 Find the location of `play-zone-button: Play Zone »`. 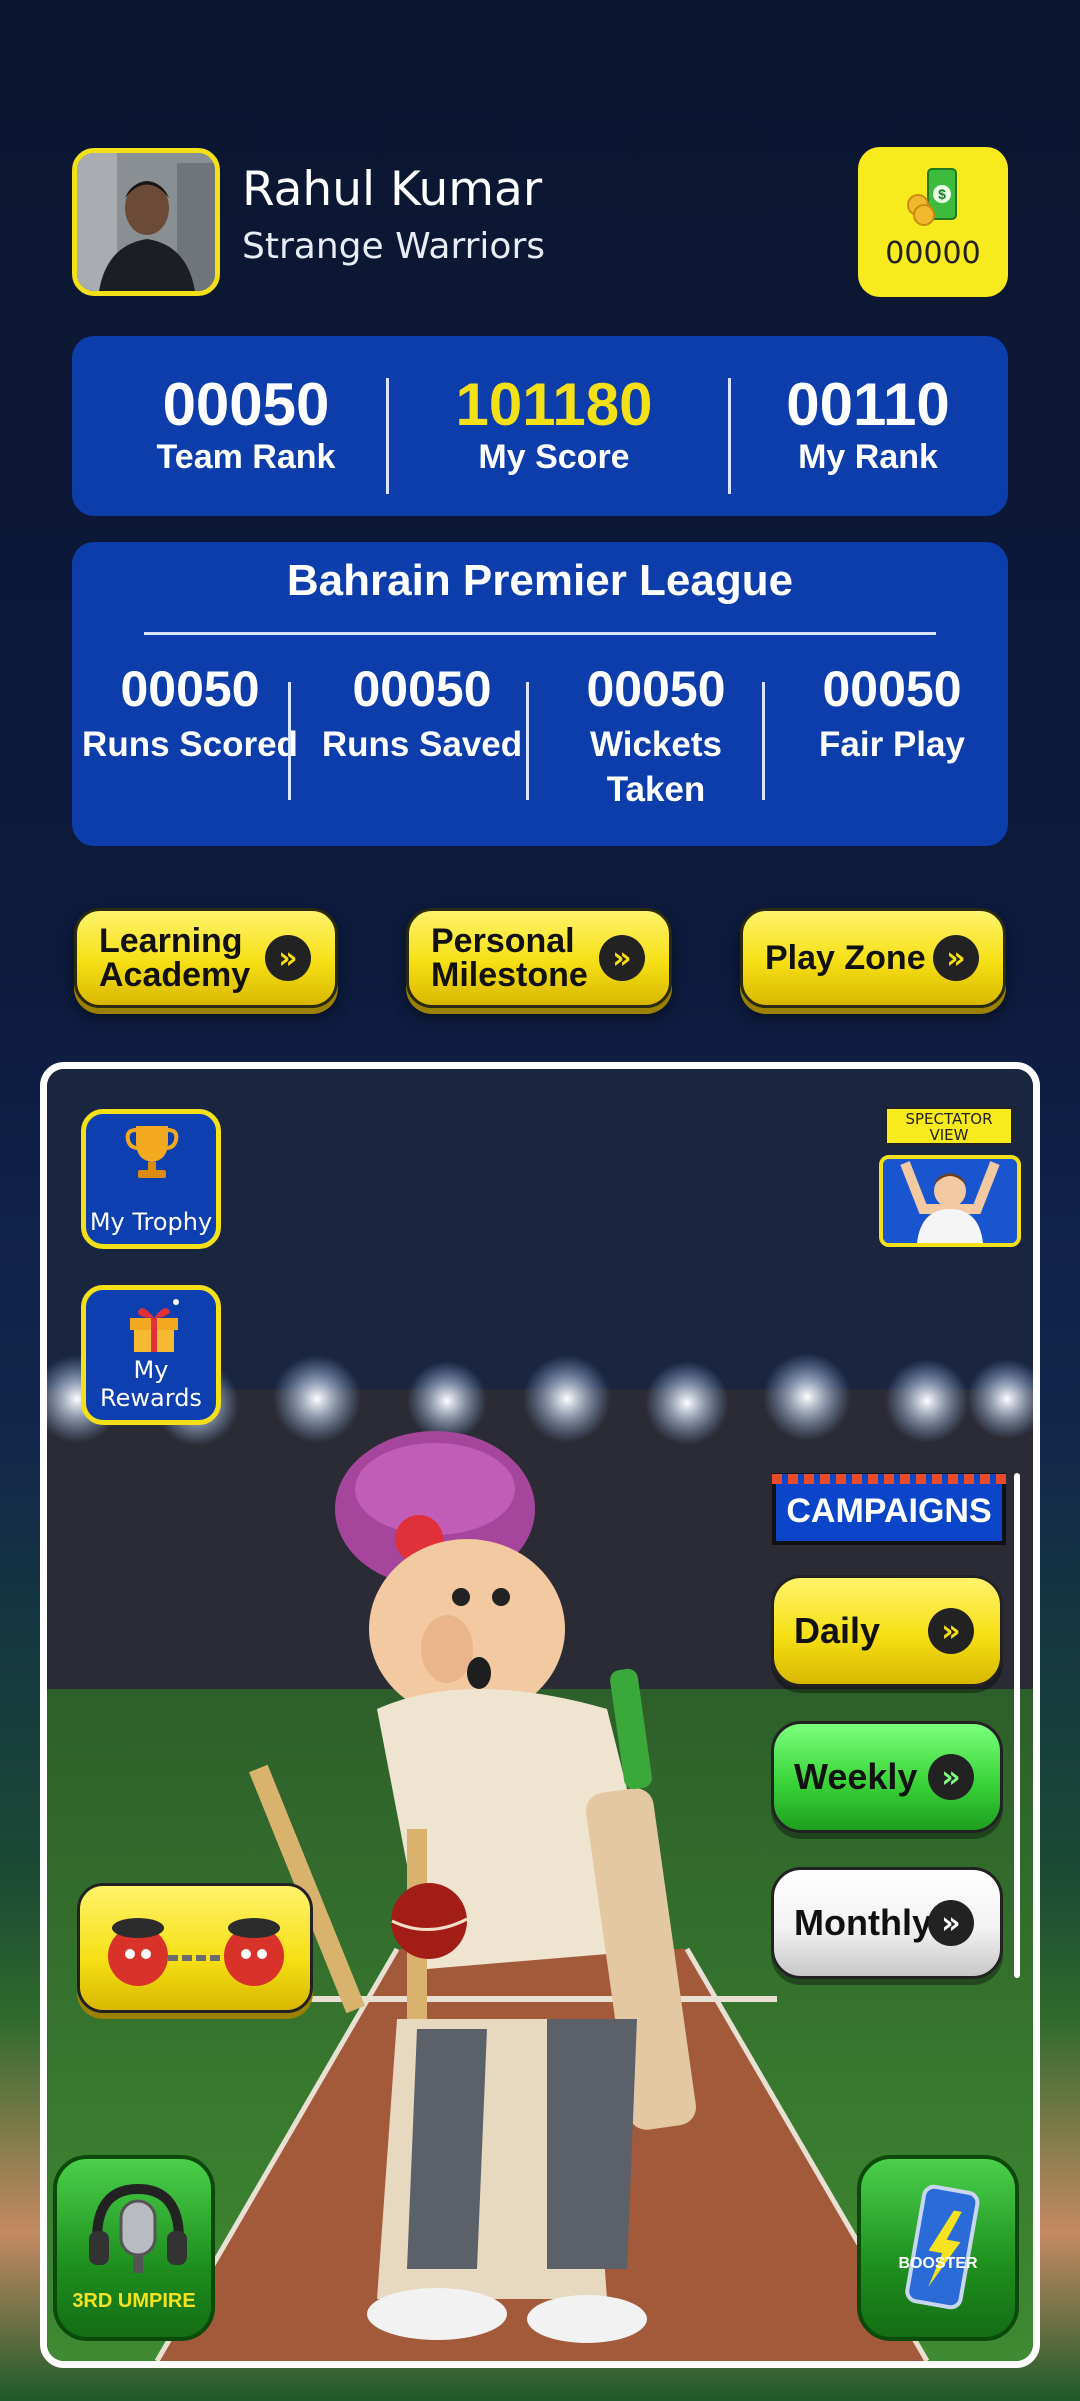

play-zone-button: Play Zone » is located at coordinates (873, 958).